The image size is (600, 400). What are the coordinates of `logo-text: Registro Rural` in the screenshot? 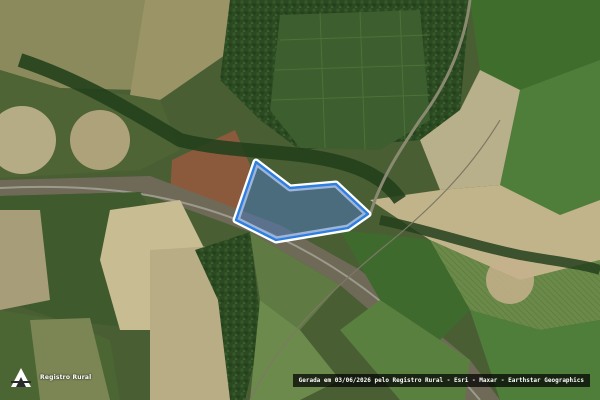 It's located at (66, 377).